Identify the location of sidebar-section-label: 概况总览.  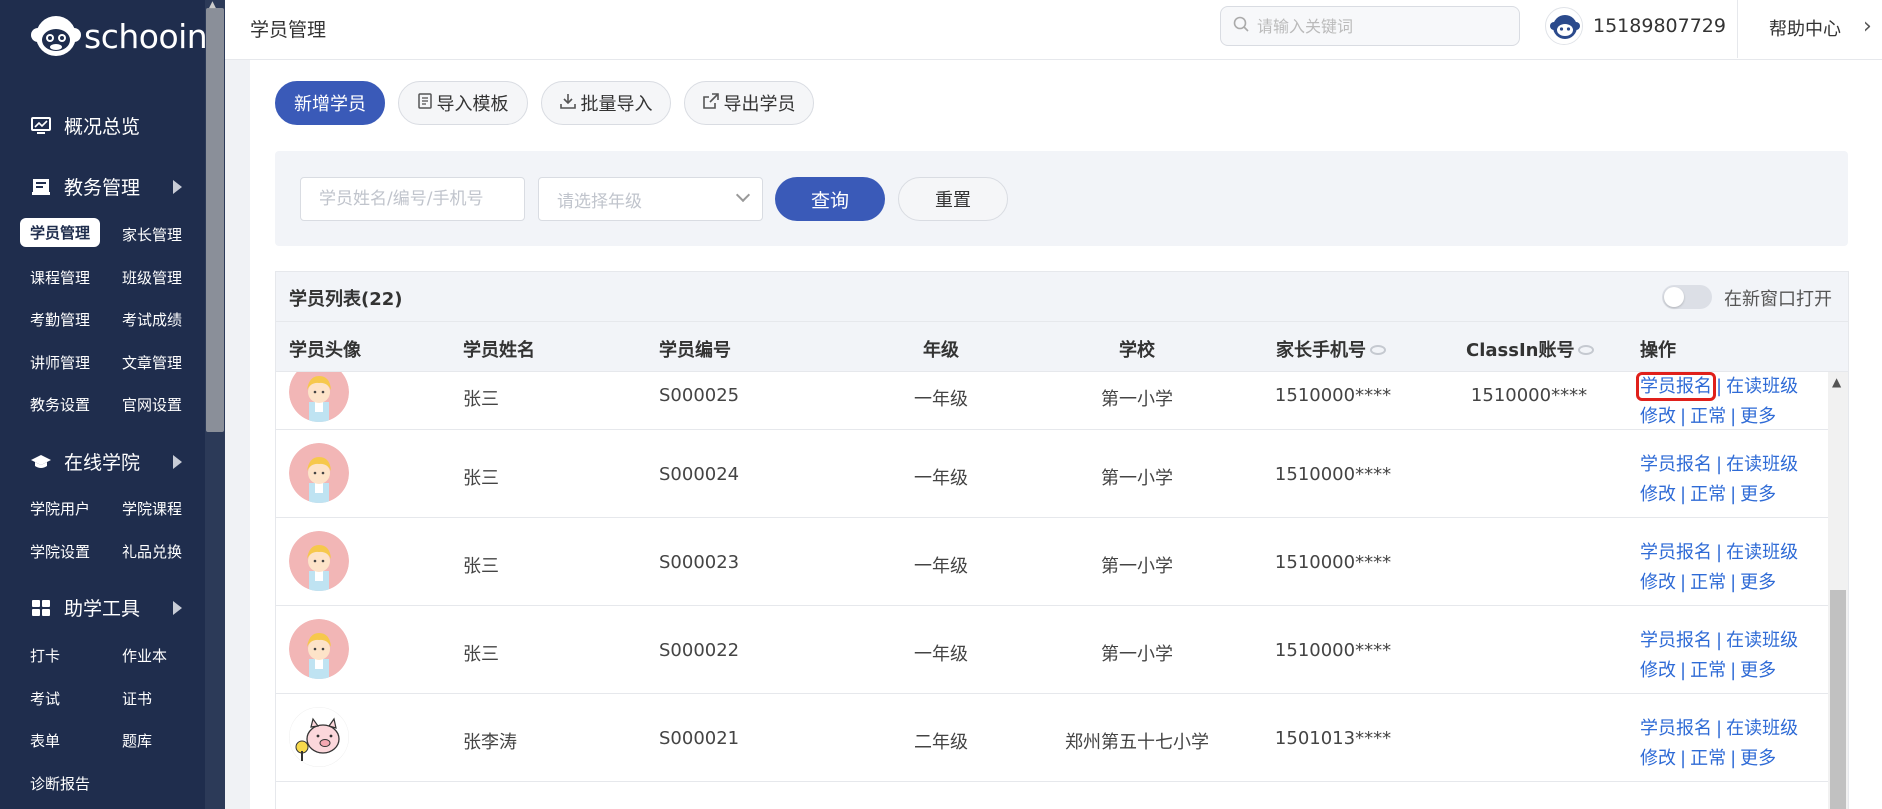
(102, 127).